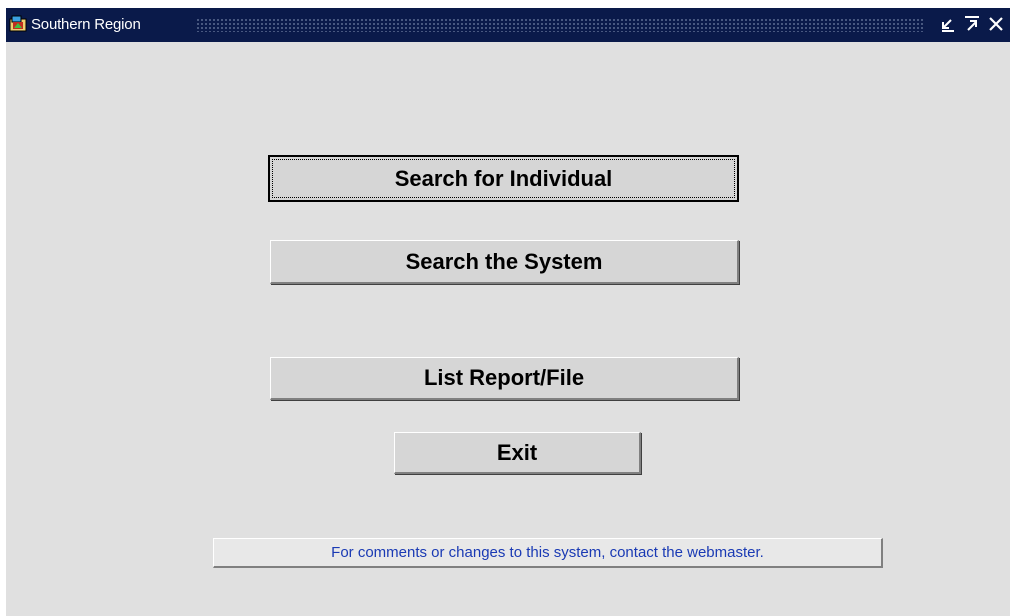 This screenshot has height=616, width=1010. I want to click on exit-label: Exit, so click(517, 452).